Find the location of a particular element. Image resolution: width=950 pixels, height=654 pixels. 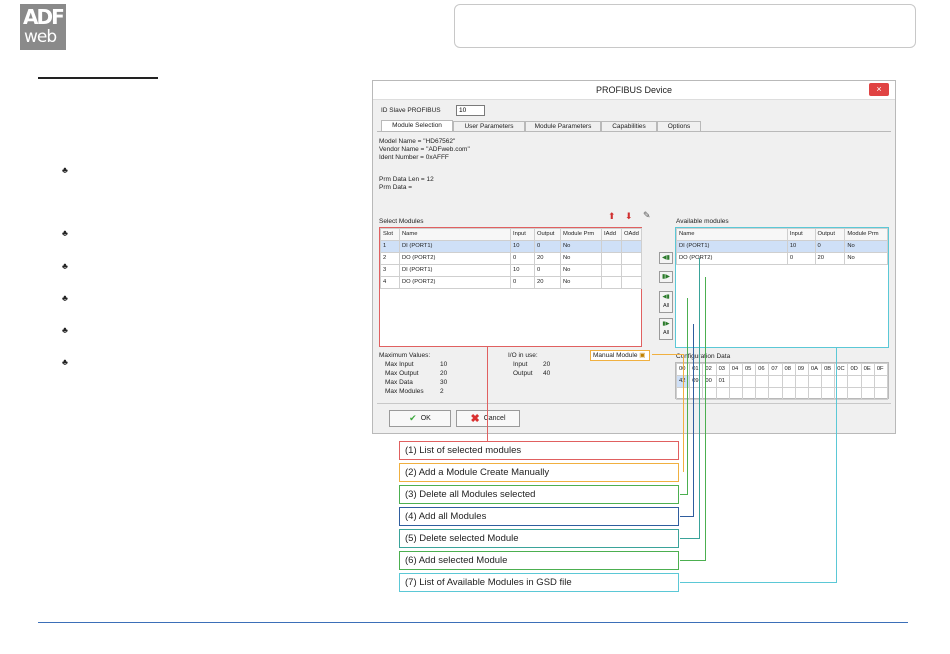

max-data-value: 30 is located at coordinates (444, 382).